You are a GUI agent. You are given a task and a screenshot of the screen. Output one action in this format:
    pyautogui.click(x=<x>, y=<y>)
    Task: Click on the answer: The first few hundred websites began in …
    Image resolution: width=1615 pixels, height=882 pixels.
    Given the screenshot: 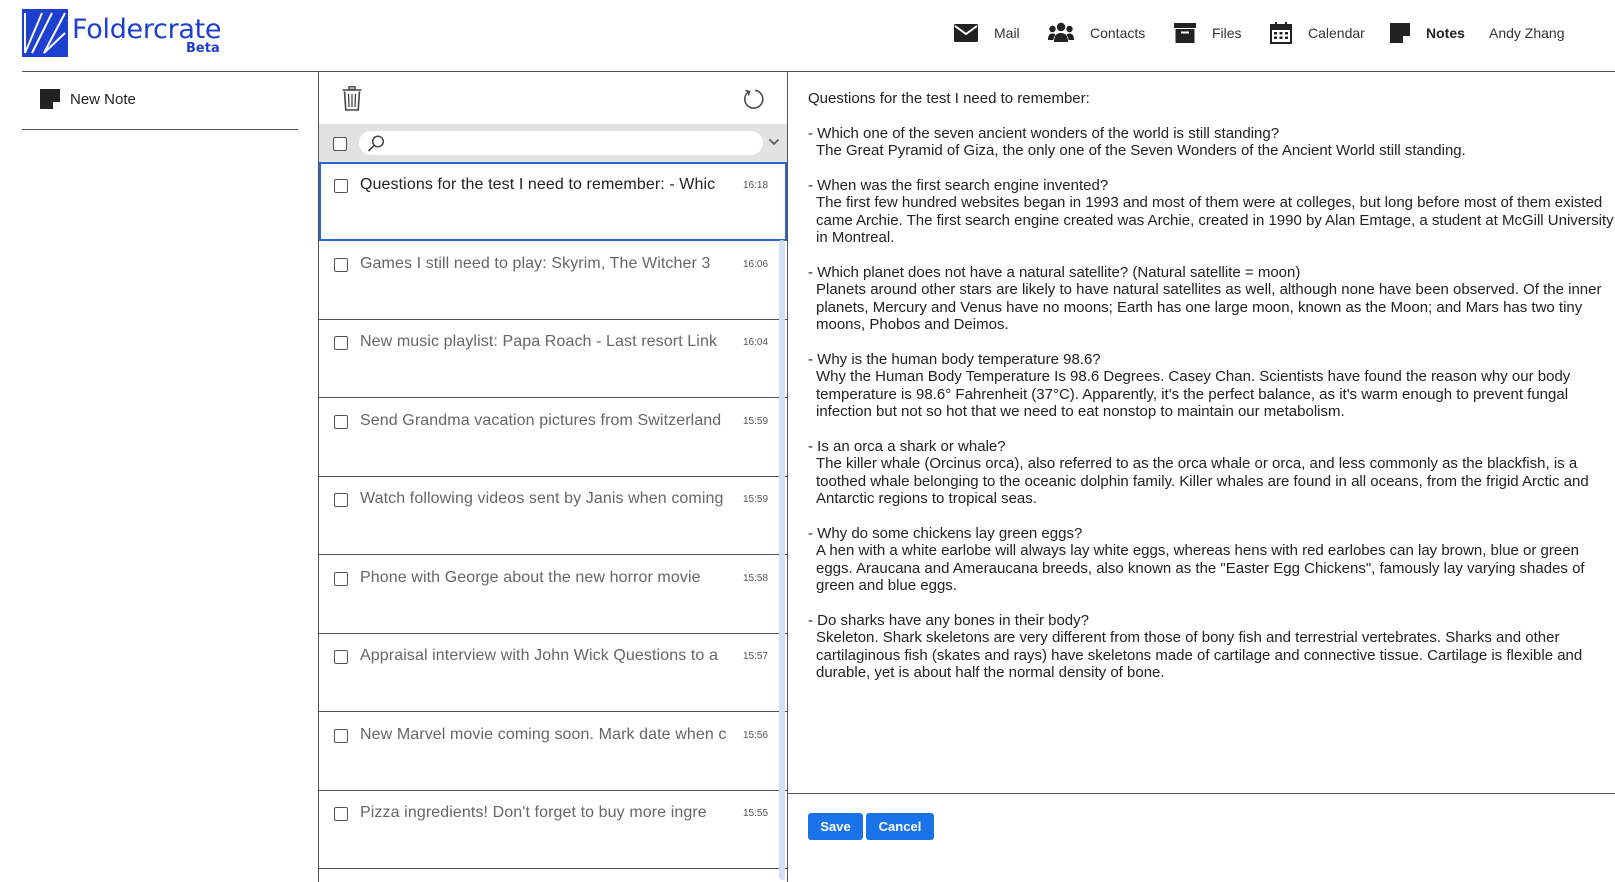 What is the action you would take?
    pyautogui.click(x=1215, y=220)
    